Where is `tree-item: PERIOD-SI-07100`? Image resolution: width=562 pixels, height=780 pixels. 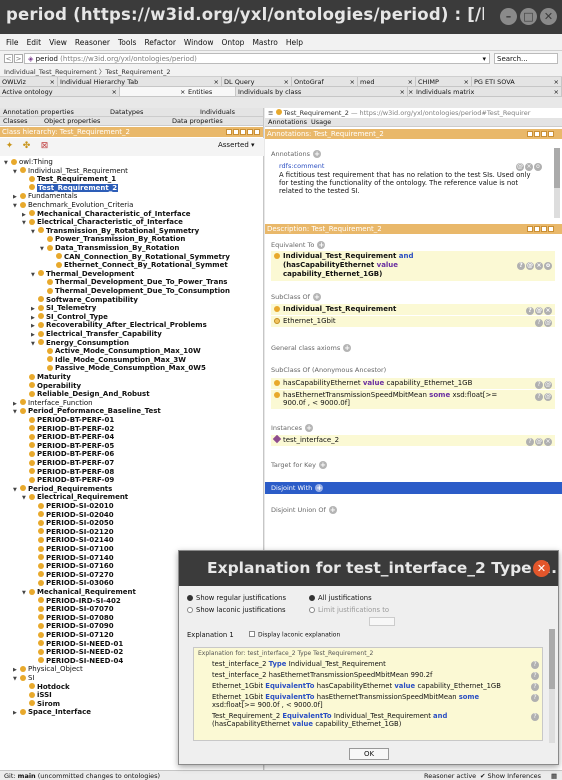
tree-item: PERIOD-SI-07100 is located at coordinates (72, 549).